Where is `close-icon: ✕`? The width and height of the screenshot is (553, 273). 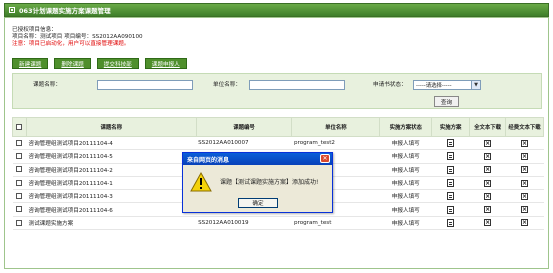 close-icon: ✕ is located at coordinates (325, 158).